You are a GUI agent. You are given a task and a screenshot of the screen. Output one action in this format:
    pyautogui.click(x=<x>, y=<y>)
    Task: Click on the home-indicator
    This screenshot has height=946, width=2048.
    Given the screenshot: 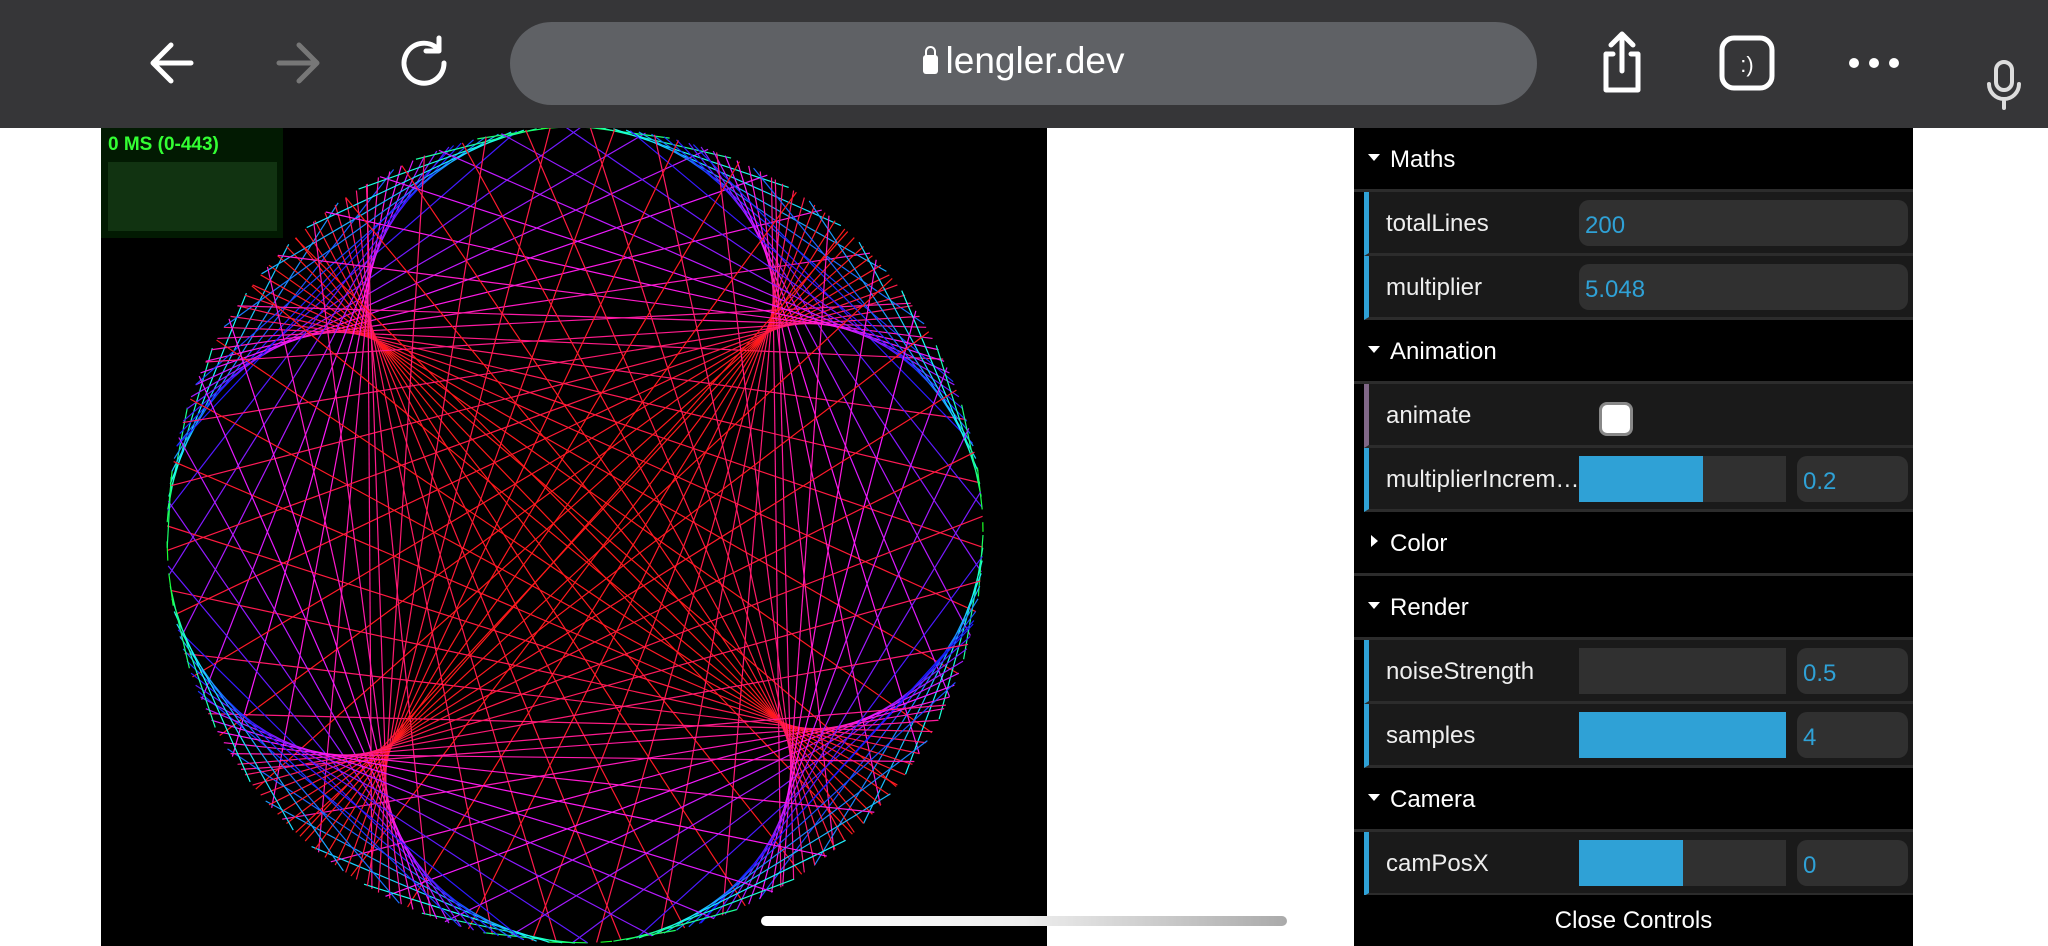 What is the action you would take?
    pyautogui.click(x=1024, y=921)
    